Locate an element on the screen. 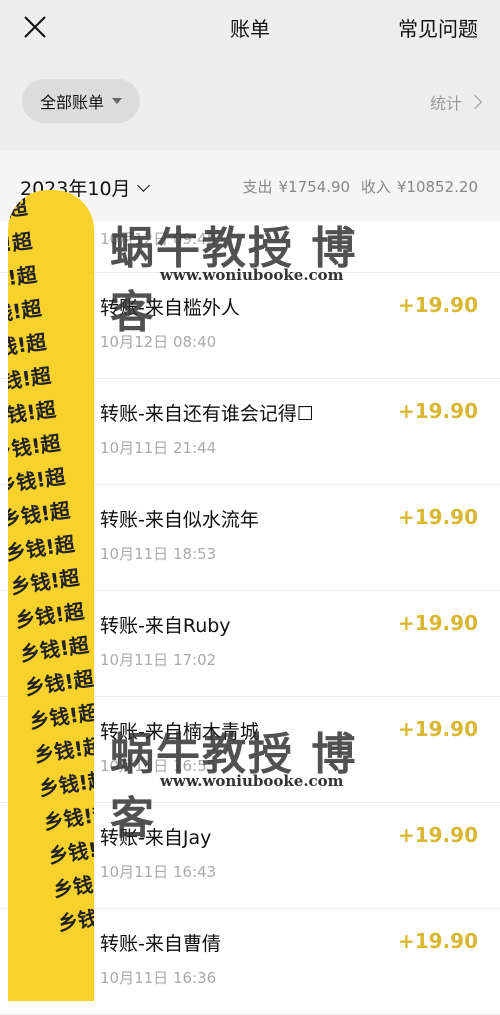  header-bar: 账单 常见问题 全部账单 统计 is located at coordinates (250, 75).